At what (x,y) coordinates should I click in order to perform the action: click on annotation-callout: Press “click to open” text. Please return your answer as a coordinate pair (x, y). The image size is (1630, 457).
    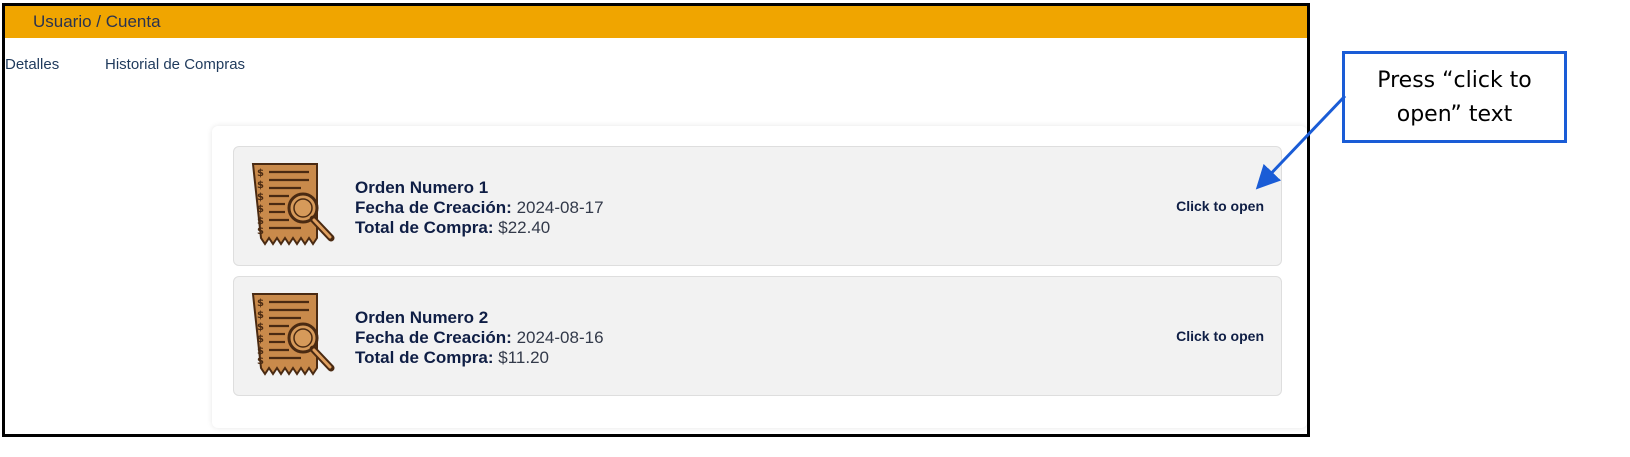
    Looking at the image, I should click on (1454, 97).